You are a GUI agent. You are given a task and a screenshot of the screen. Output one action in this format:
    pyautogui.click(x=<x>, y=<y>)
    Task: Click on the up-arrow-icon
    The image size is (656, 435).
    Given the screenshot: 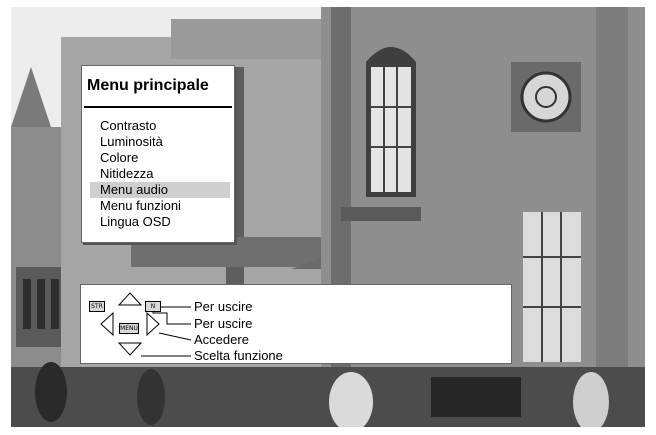 What is the action you would take?
    pyautogui.click(x=130, y=299)
    